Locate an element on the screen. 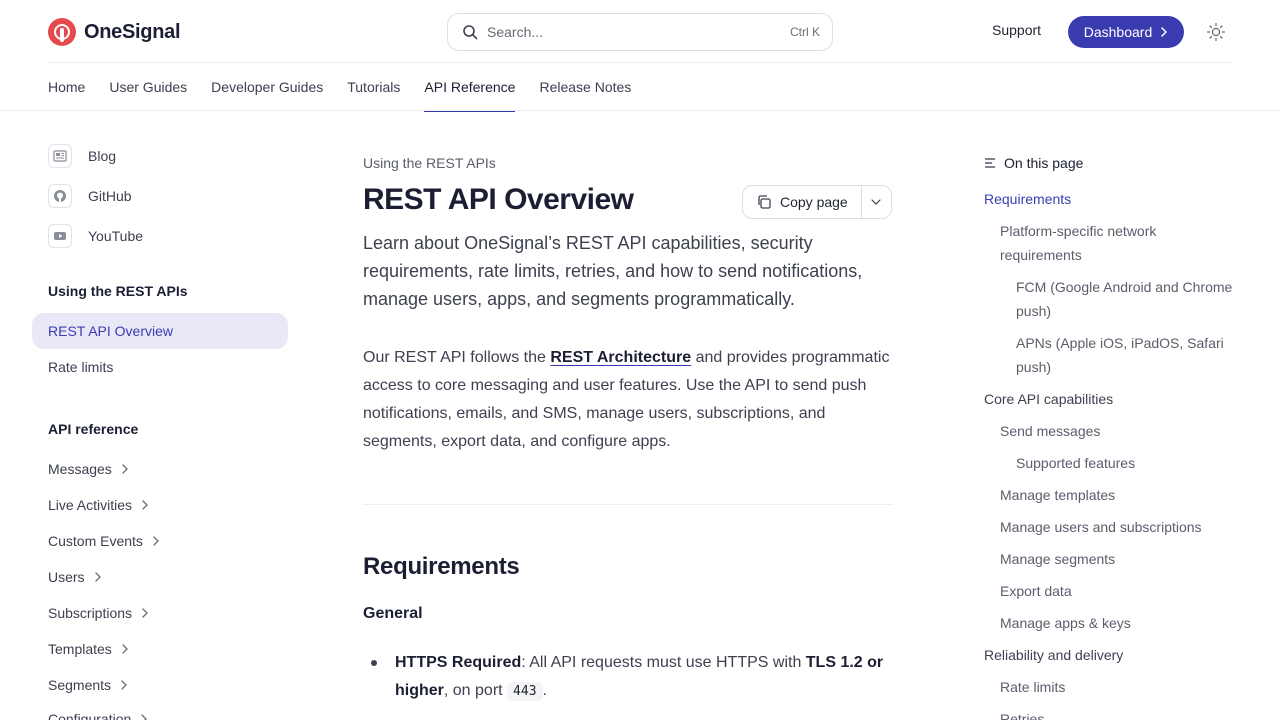 The image size is (1280, 720). toc-item: FCM (Google Android and Chrome push) is located at coordinates (1129, 299).